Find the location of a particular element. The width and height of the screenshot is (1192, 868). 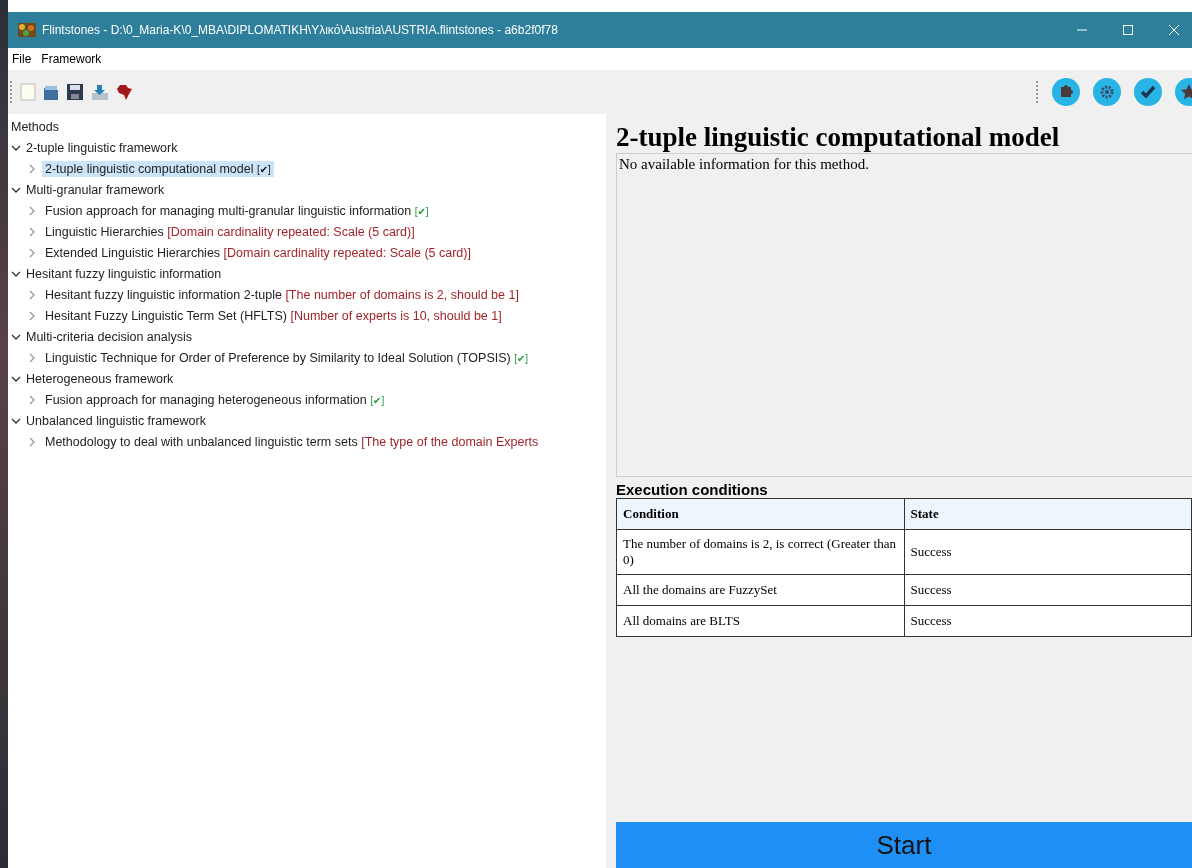

save-icon is located at coordinates (75, 92).